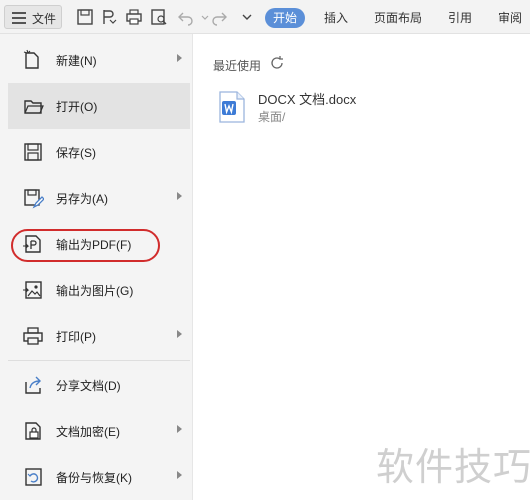  I want to click on menu-item-save: 保存(S), so click(99, 152).